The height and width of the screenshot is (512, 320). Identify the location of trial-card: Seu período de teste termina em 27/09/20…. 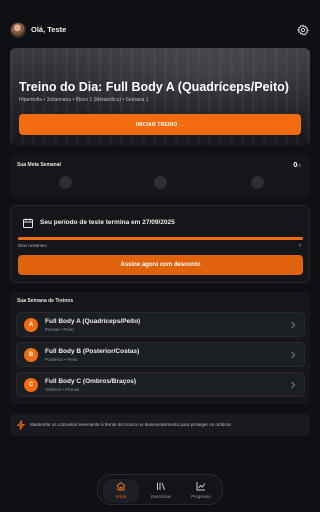
(160, 244).